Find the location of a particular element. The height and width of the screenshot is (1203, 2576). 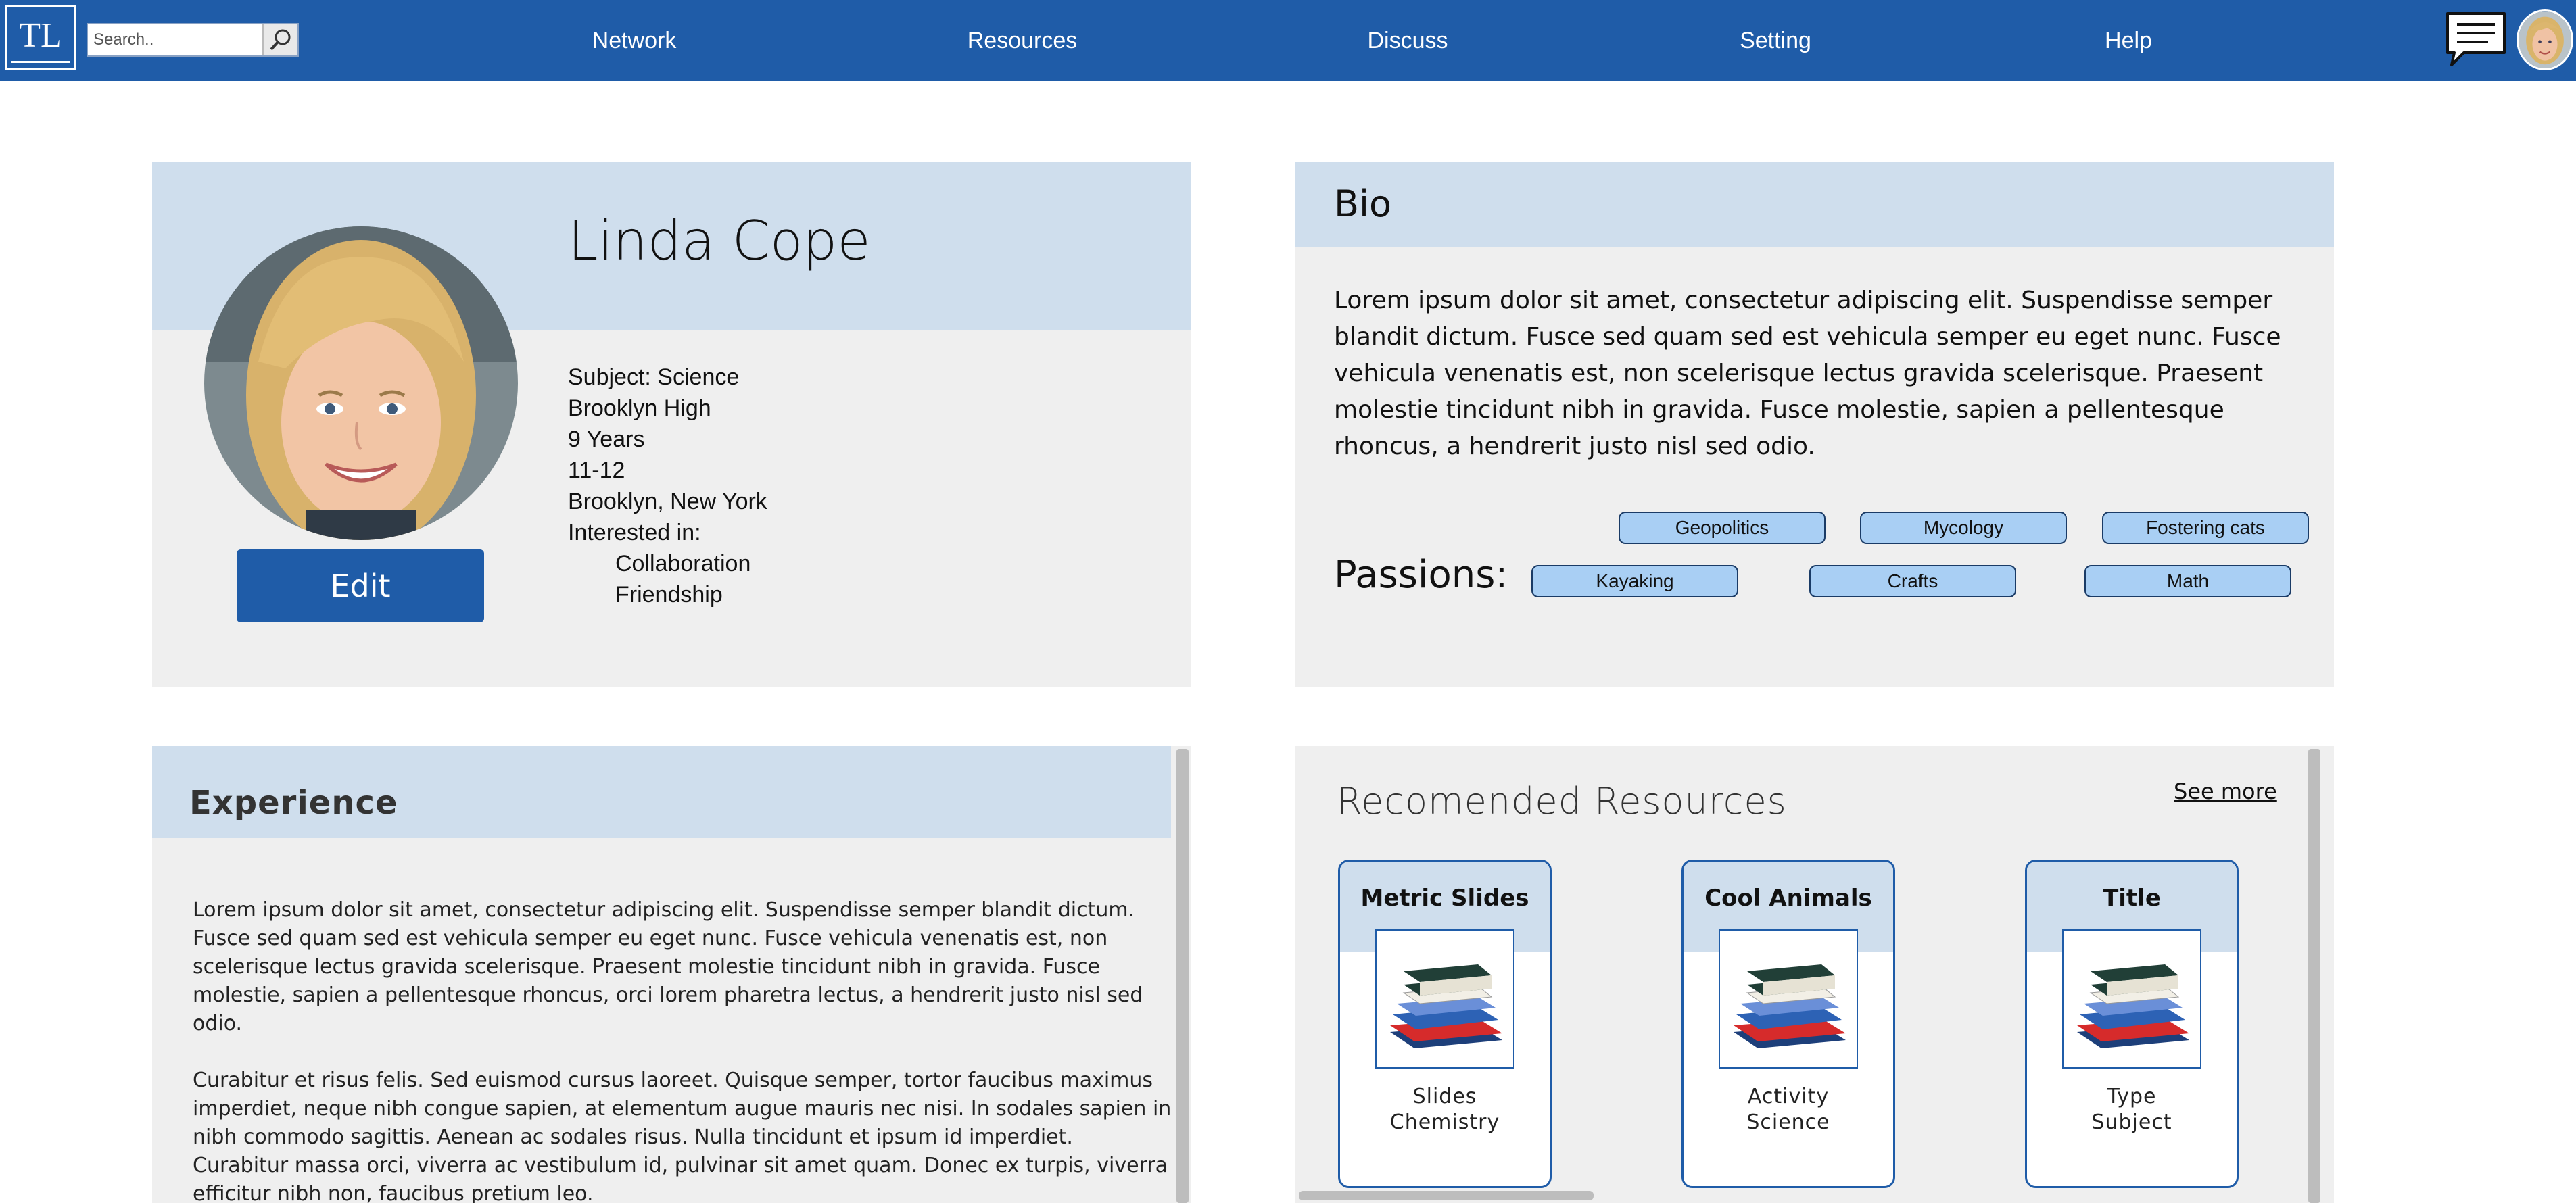

profile-portrait is located at coordinates (361, 383).